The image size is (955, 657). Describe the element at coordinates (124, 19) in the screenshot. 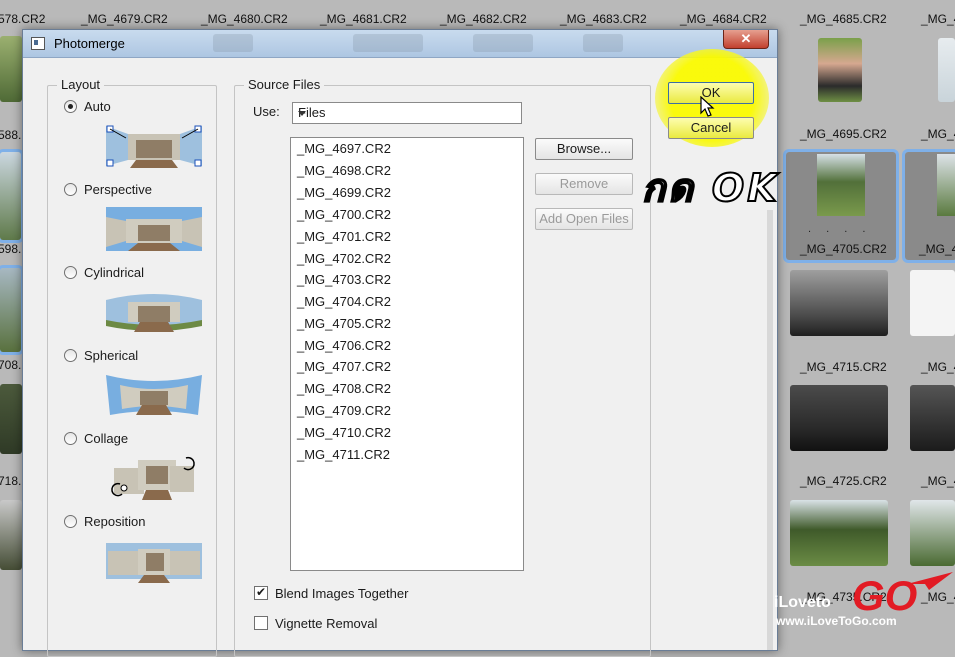

I see `thumb-label: _MG_4679.CR2` at that location.